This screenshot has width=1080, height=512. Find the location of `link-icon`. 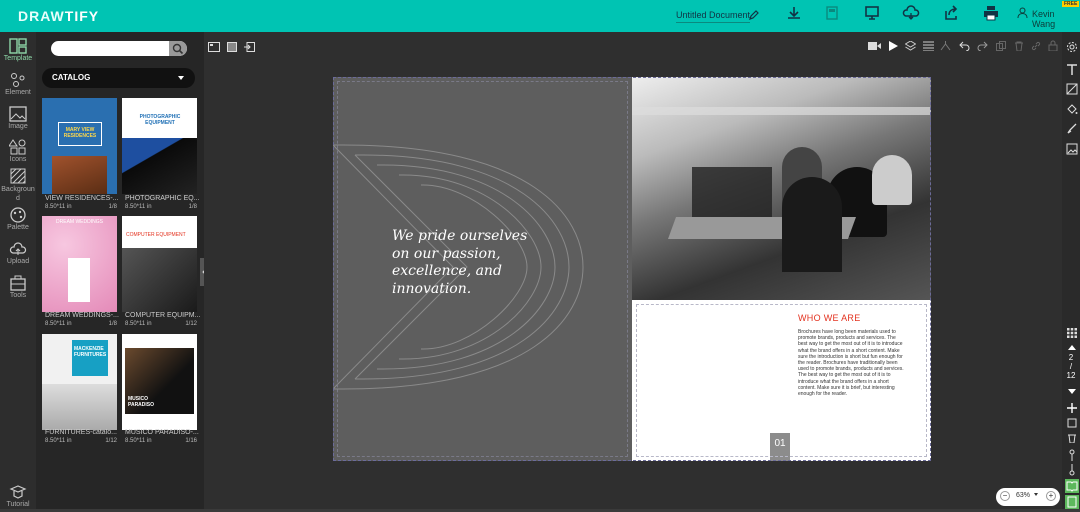

link-icon is located at coordinates (1036, 46).